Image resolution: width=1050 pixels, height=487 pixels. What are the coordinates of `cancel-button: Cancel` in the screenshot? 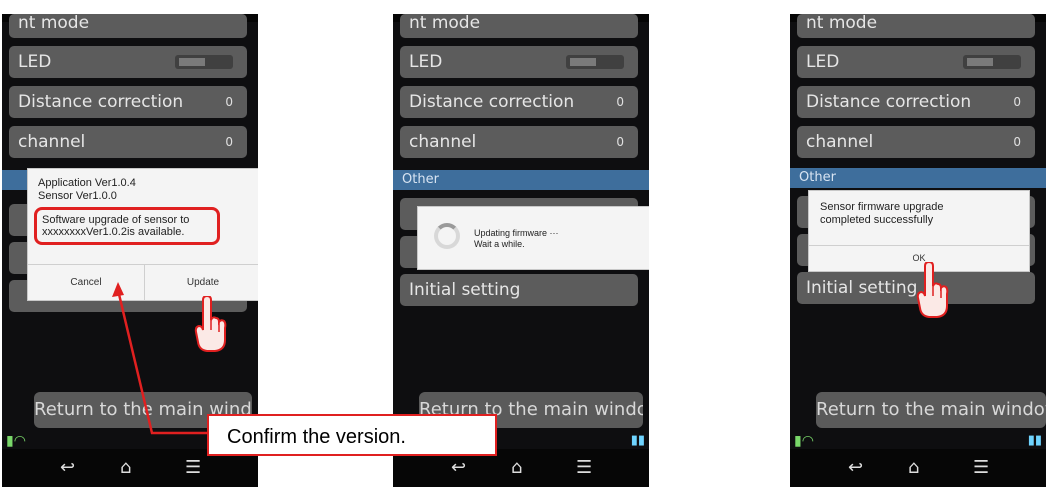 It's located at (86, 282).